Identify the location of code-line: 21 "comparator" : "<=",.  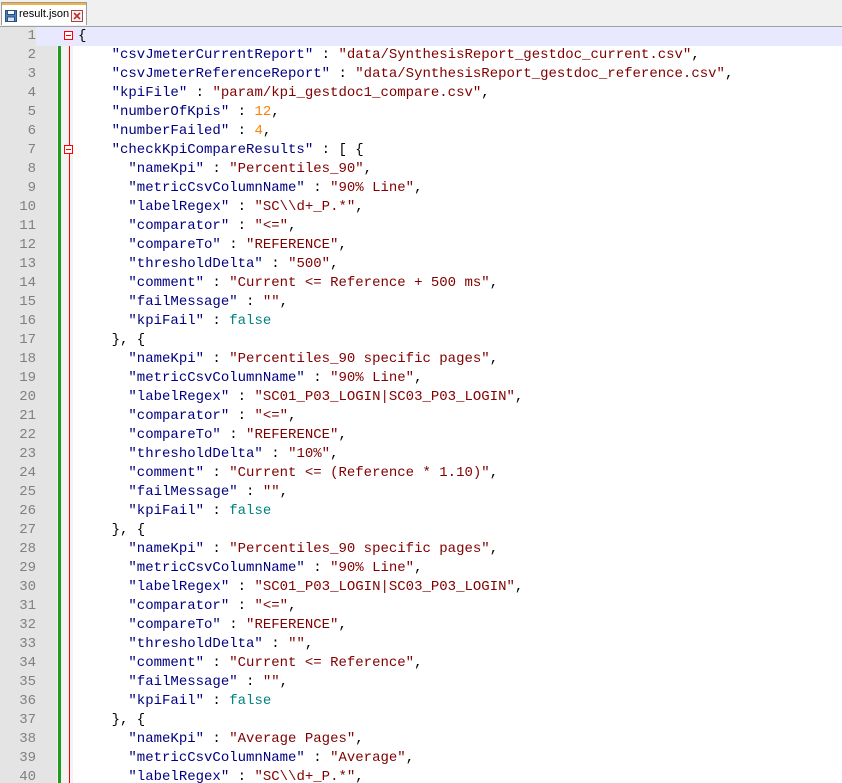
(421, 416).